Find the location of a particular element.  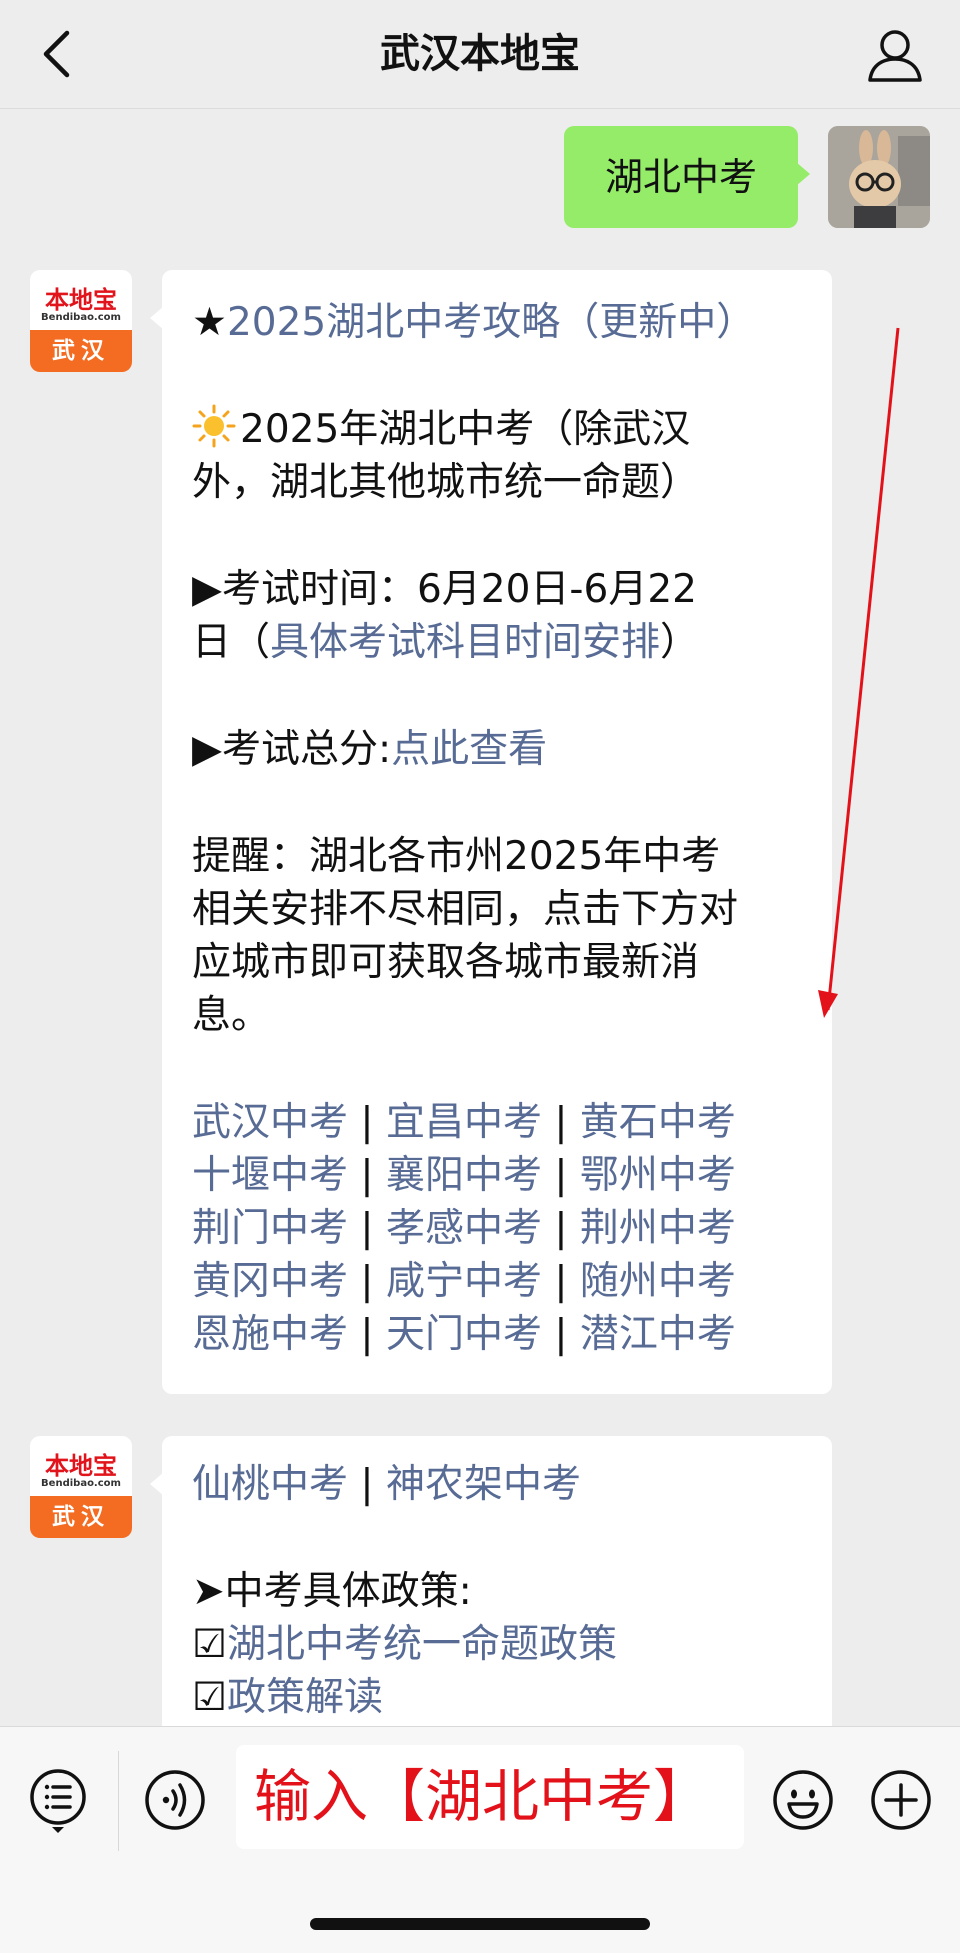

voice-button is located at coordinates (175, 1800).